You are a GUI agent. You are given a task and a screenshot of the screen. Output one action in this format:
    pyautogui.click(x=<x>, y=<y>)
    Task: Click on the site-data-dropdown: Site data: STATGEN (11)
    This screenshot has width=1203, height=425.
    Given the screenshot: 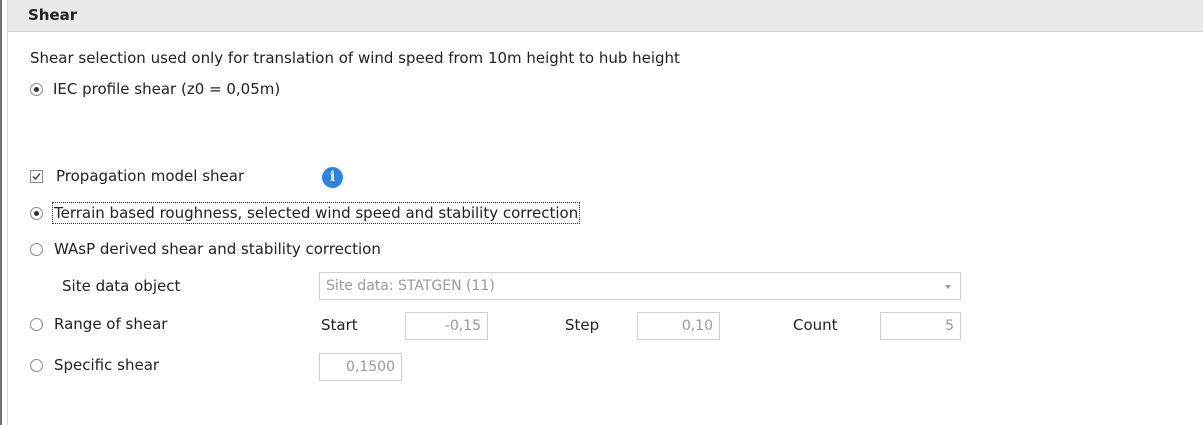 What is the action you would take?
    pyautogui.click(x=640, y=286)
    